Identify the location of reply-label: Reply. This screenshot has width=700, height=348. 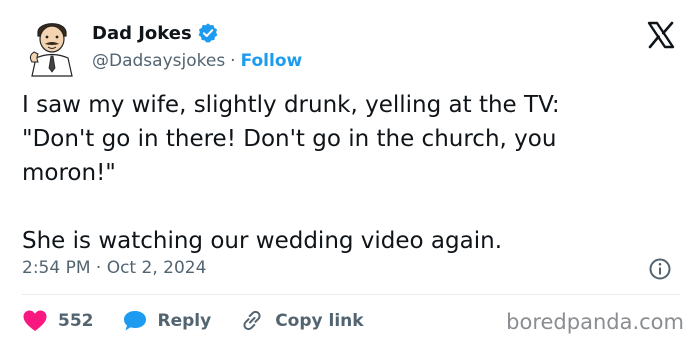
(184, 321).